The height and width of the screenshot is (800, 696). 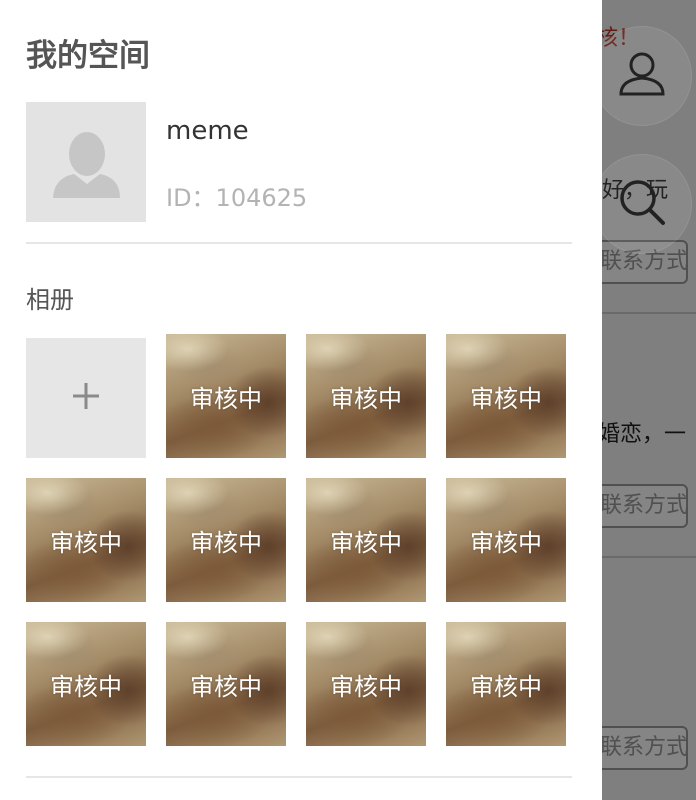 I want to click on person-placeholder-icon, so click(x=86, y=165).